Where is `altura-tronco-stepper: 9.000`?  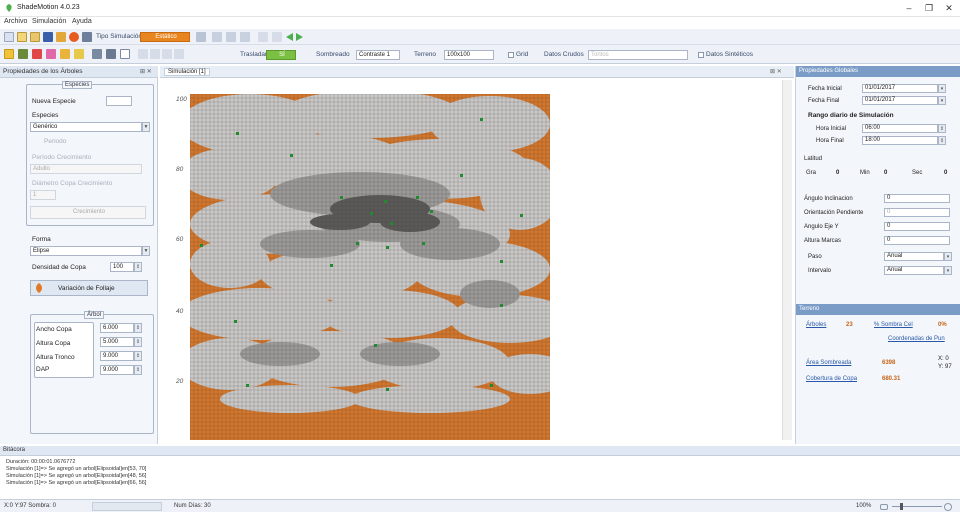 altura-tronco-stepper: 9.000 is located at coordinates (117, 356).